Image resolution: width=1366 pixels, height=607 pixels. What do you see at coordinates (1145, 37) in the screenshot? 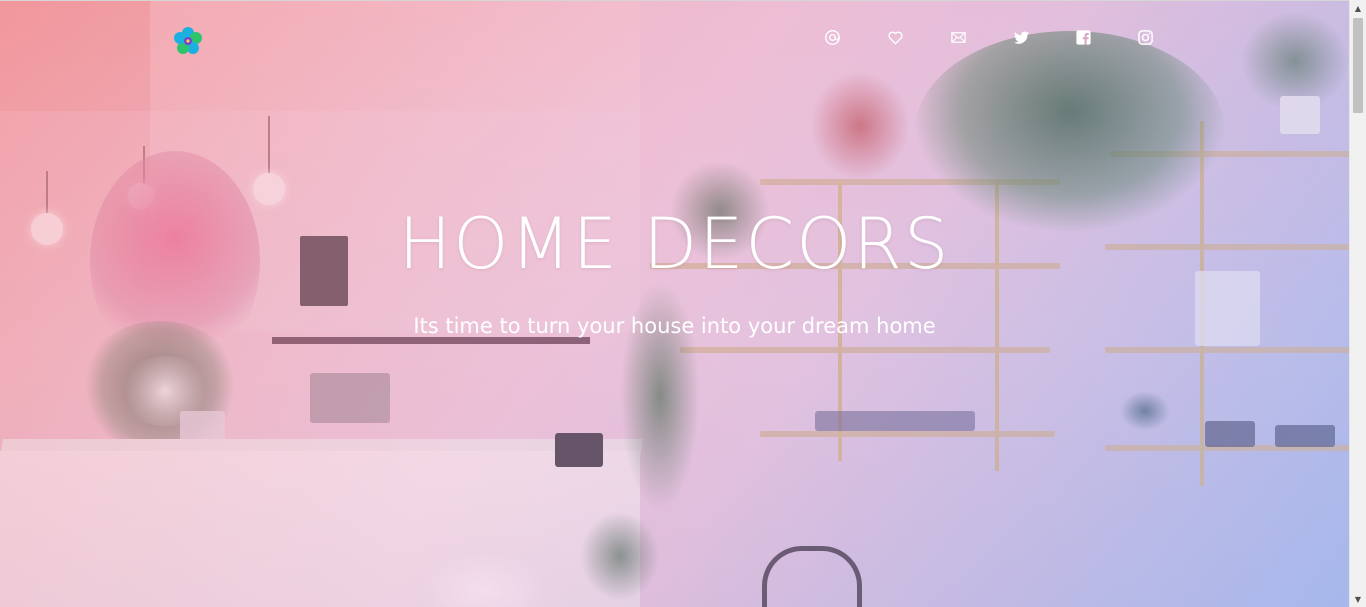
I see `instagram-icon` at bounding box center [1145, 37].